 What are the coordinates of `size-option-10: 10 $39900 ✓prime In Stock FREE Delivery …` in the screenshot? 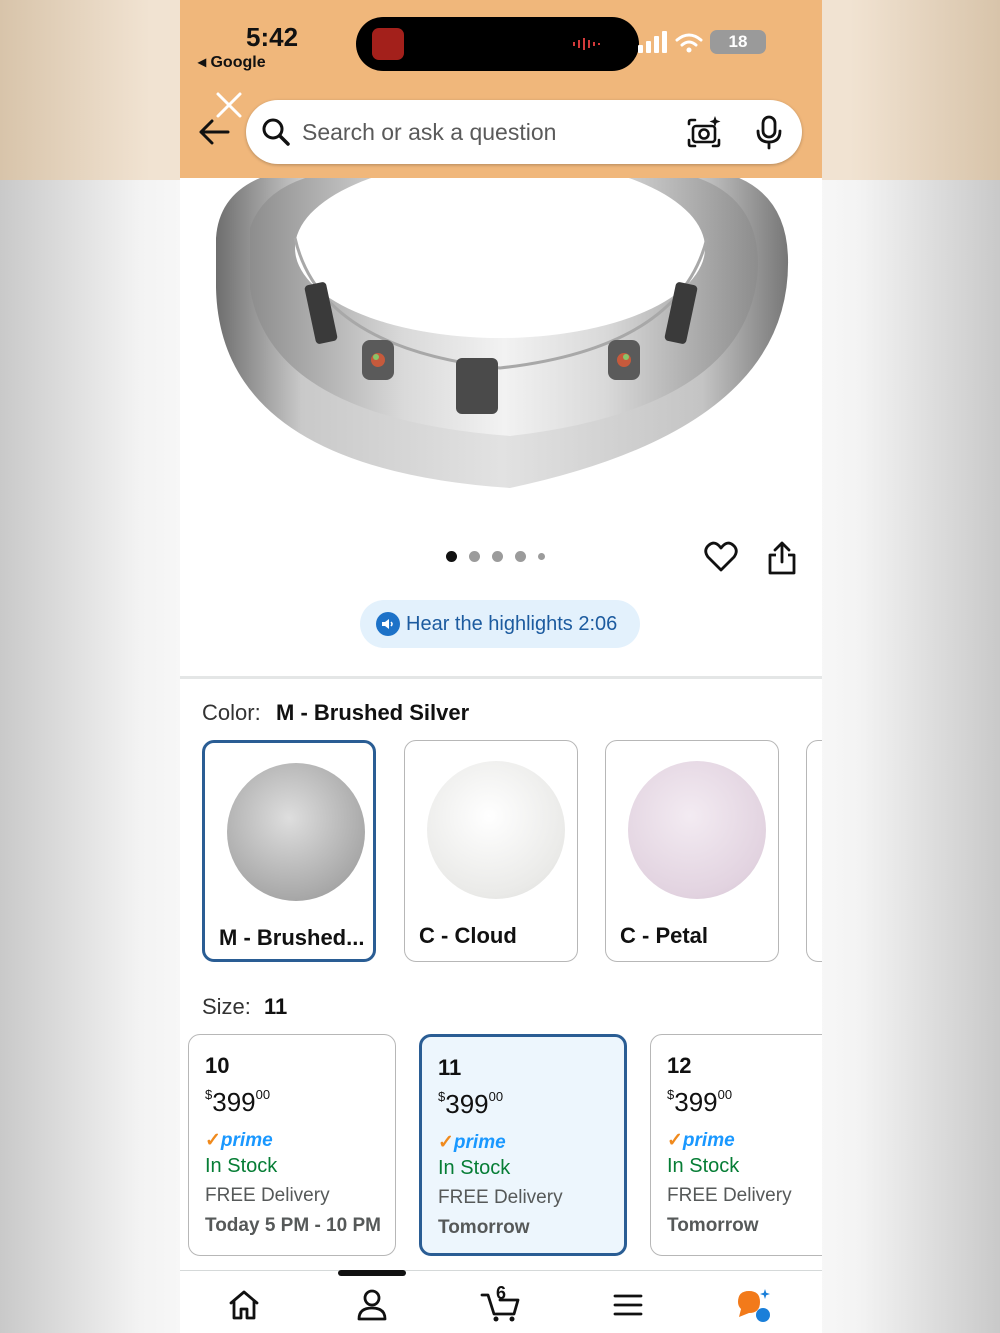 It's located at (292, 1145).